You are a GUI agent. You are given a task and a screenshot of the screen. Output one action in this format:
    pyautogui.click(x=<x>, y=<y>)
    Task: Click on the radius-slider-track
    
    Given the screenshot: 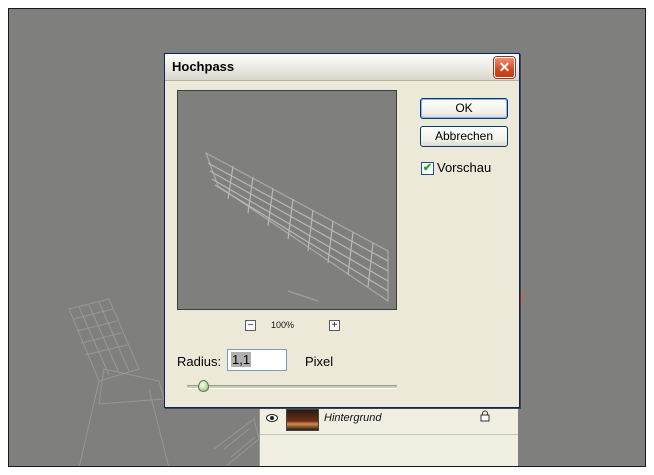 What is the action you would take?
    pyautogui.click(x=292, y=387)
    